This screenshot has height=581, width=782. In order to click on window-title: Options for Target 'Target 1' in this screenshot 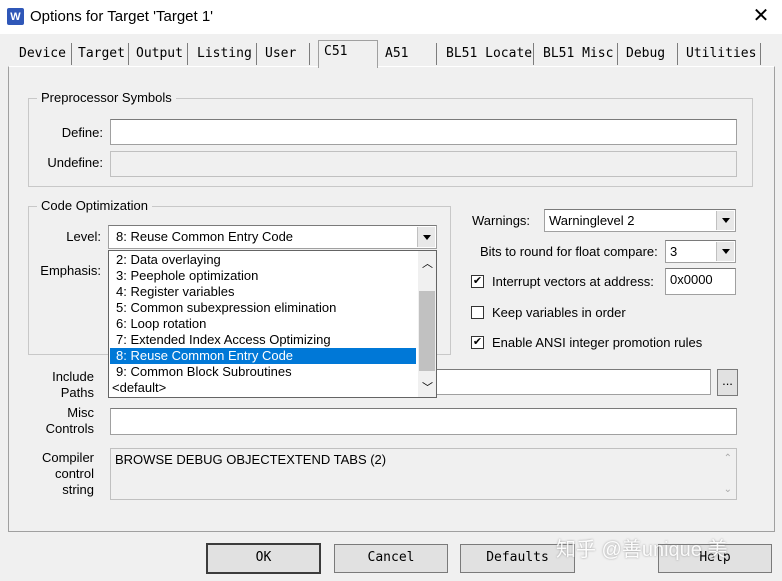, I will do `click(122, 16)`.